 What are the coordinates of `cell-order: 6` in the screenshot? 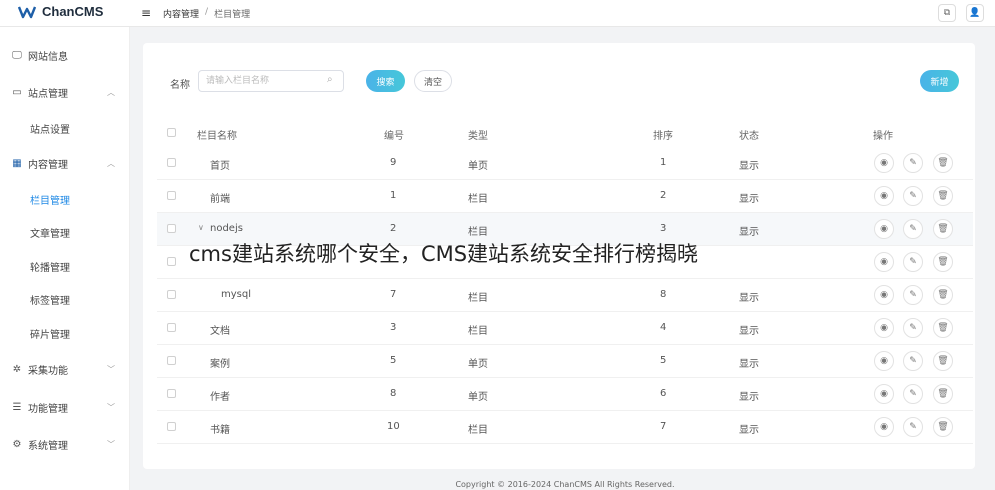 It's located at (663, 393).